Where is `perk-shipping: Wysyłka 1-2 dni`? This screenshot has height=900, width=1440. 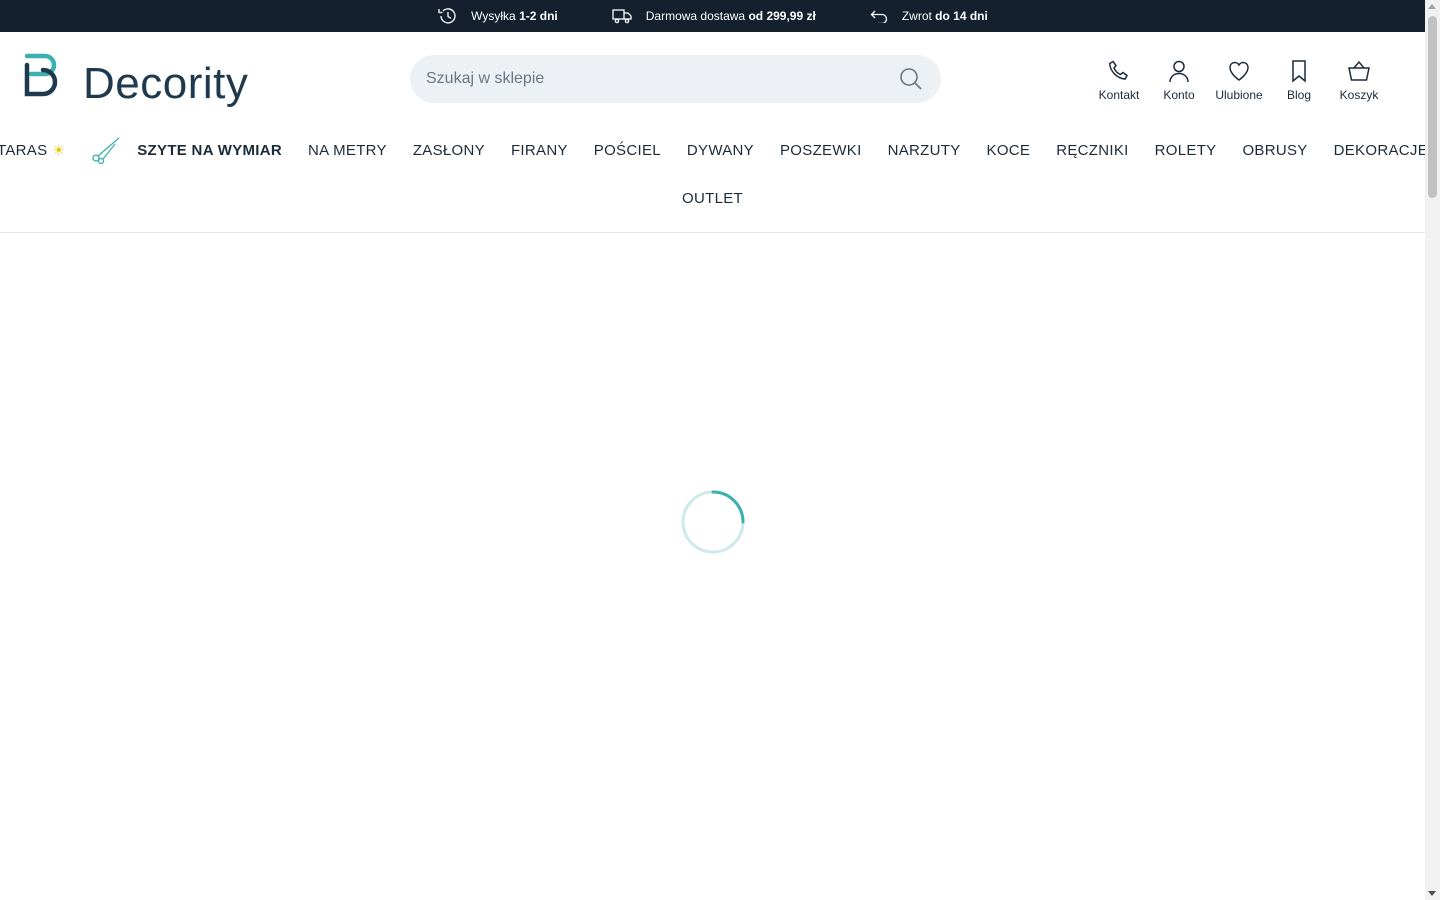 perk-shipping: Wysyłka 1-2 dni is located at coordinates (497, 16).